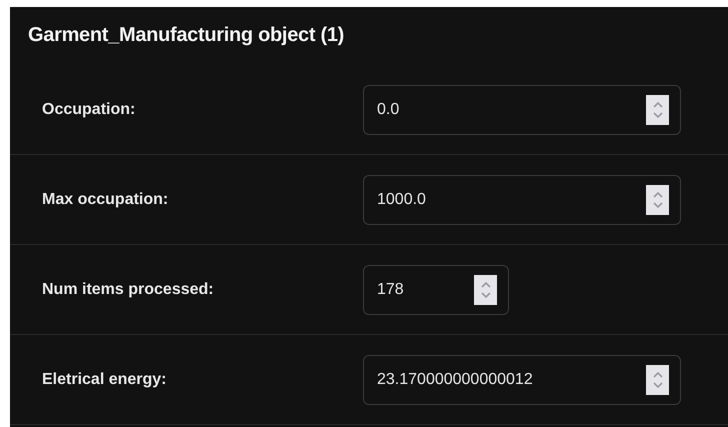 The height and width of the screenshot is (427, 728). What do you see at coordinates (128, 290) in the screenshot?
I see `field-label: Num items processed:` at bounding box center [128, 290].